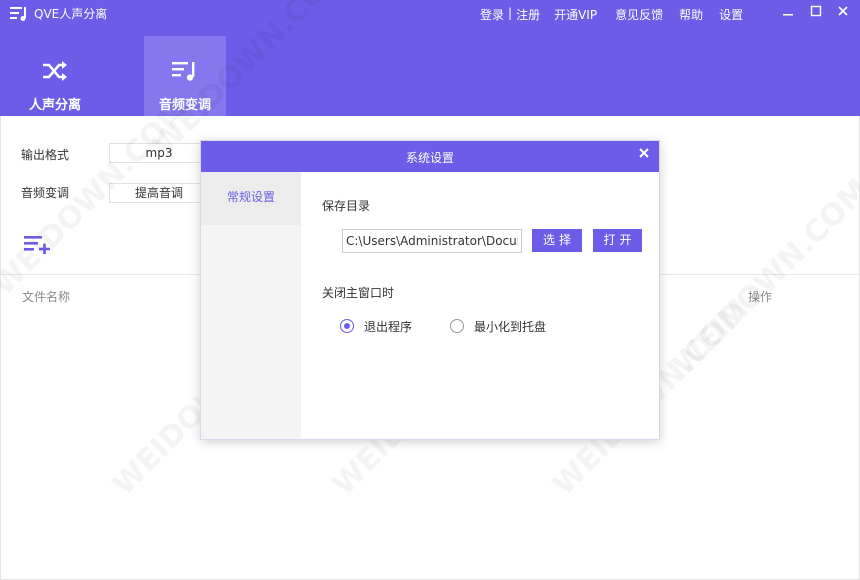 This screenshot has height=580, width=860. What do you see at coordinates (346, 206) in the screenshot?
I see `save-dir-label: 保存目录` at bounding box center [346, 206].